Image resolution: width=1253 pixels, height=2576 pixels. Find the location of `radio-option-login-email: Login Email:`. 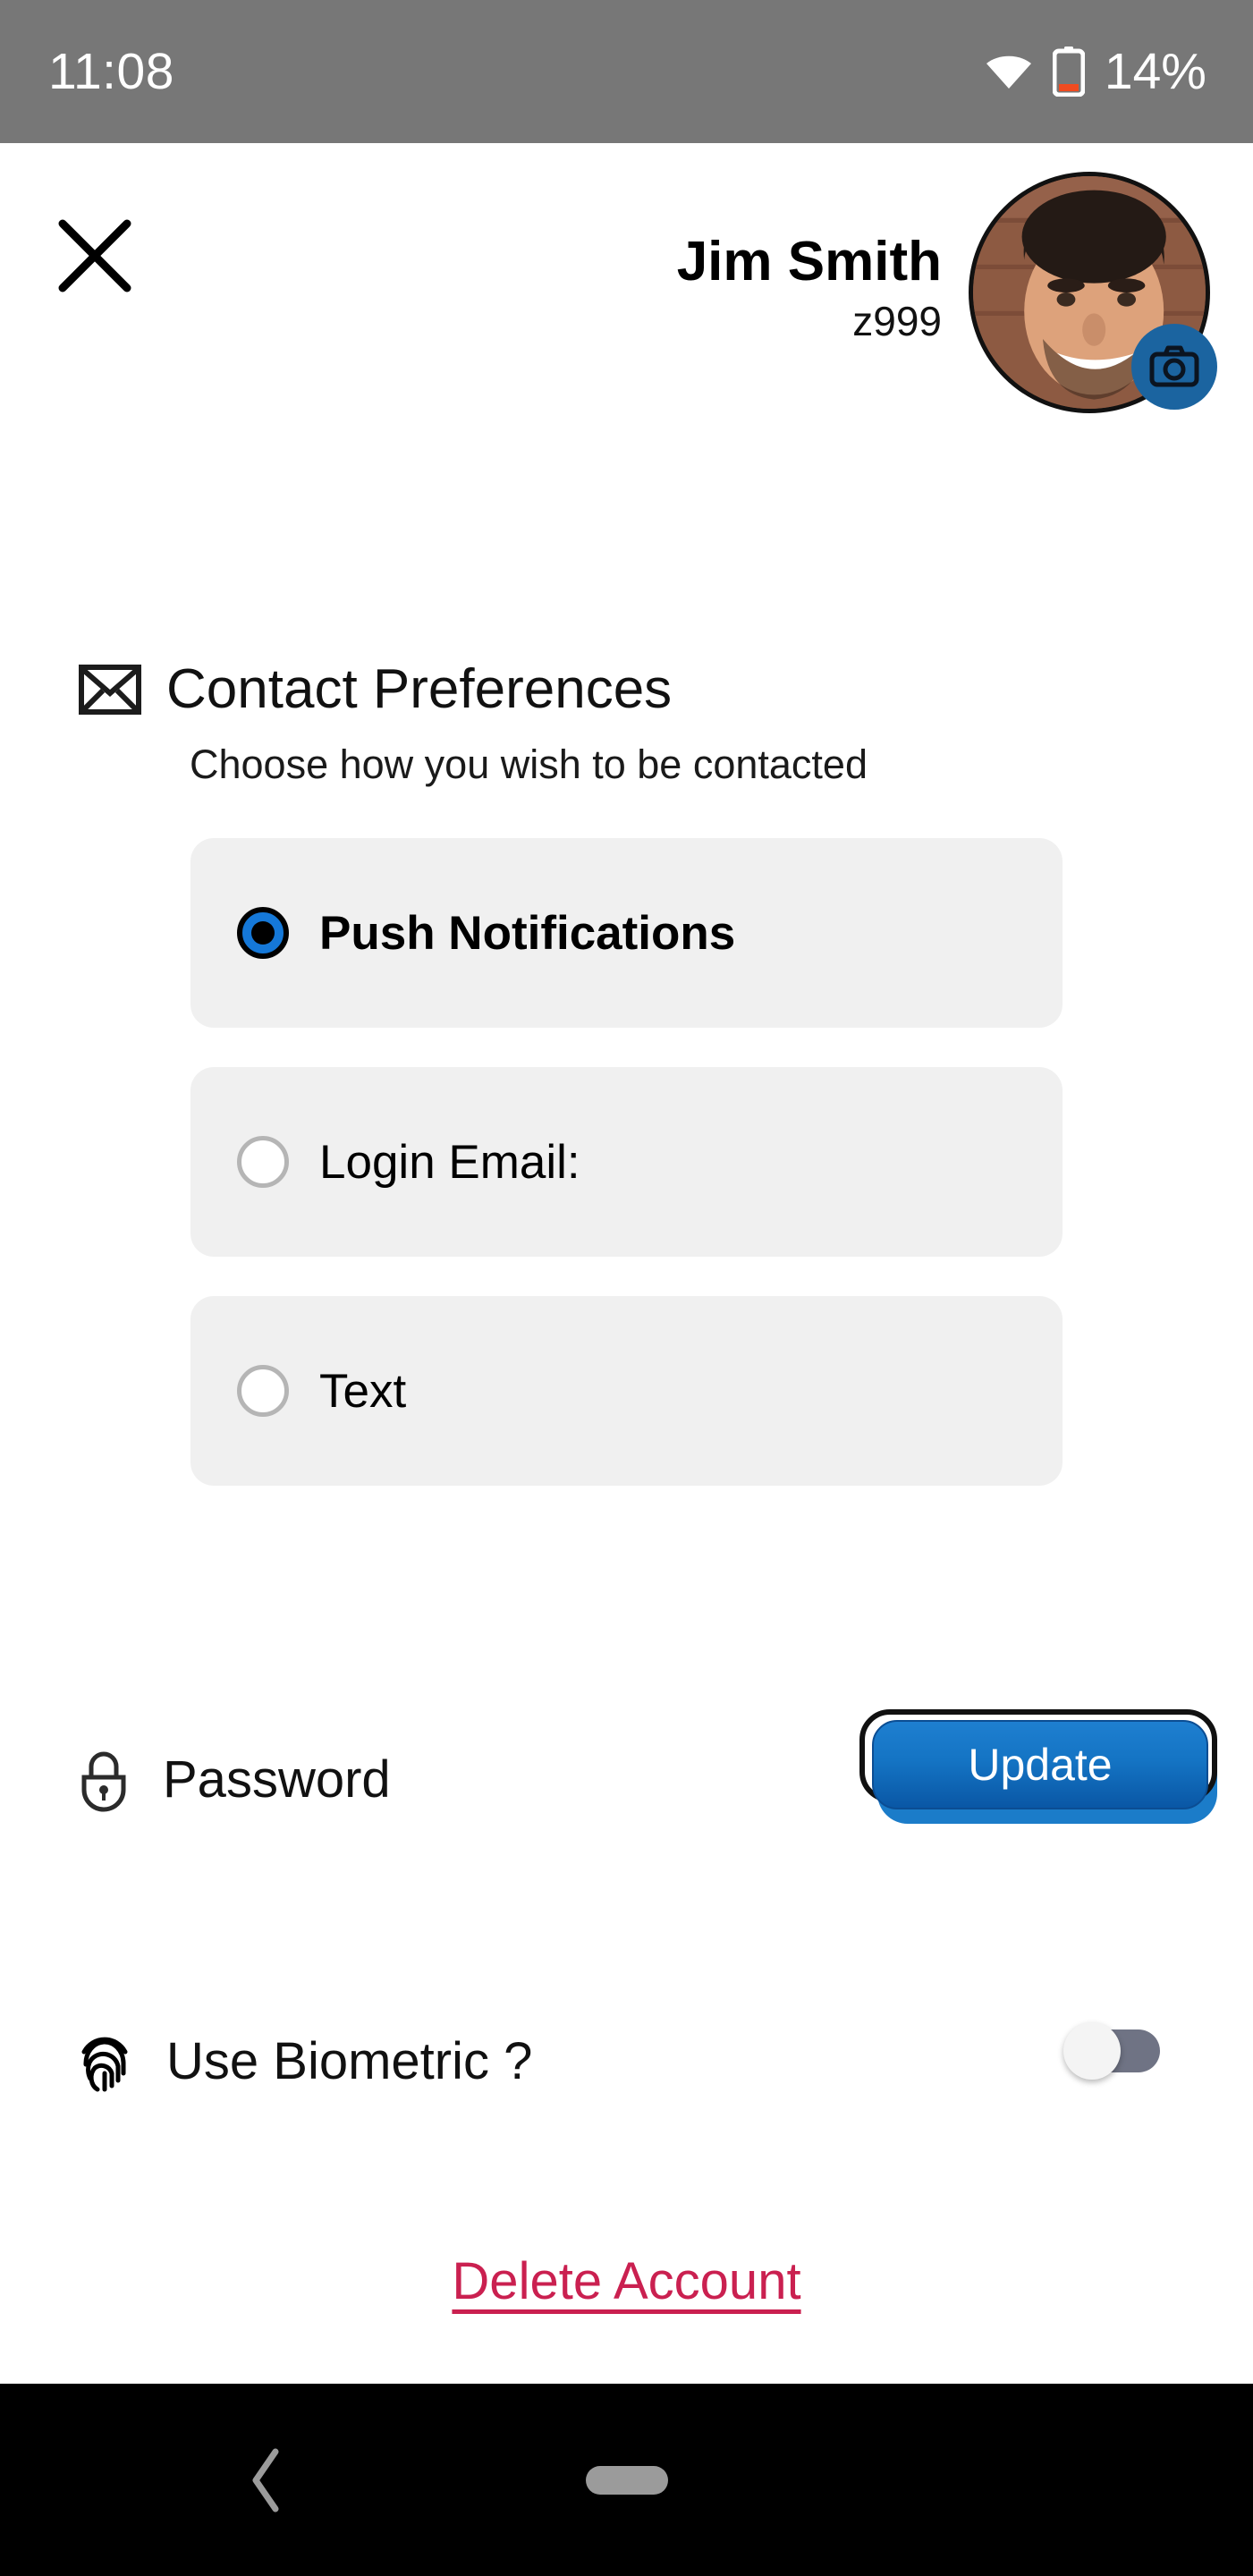

radio-option-login-email: Login Email: is located at coordinates (626, 1162).